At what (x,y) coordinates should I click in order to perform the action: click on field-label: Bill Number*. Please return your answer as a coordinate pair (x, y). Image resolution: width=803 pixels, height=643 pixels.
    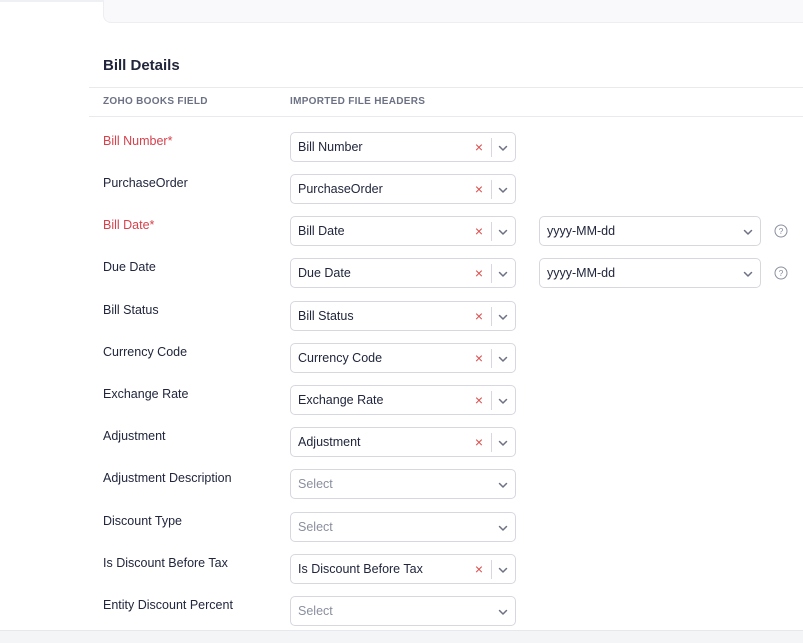
    Looking at the image, I should click on (138, 141).